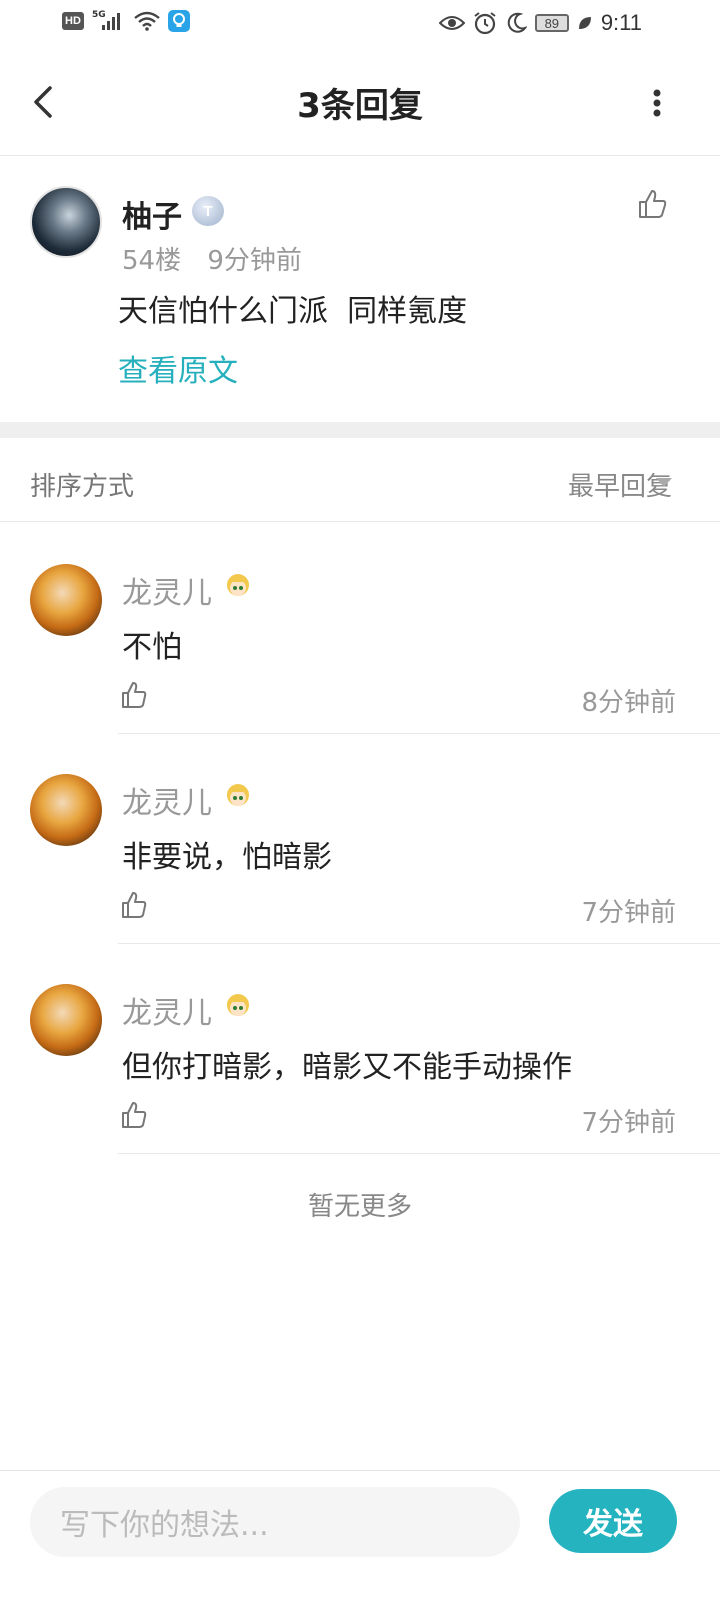 The image size is (720, 1600). What do you see at coordinates (360, 480) in the screenshot?
I see `sort-row: 排序方式 最早回复` at bounding box center [360, 480].